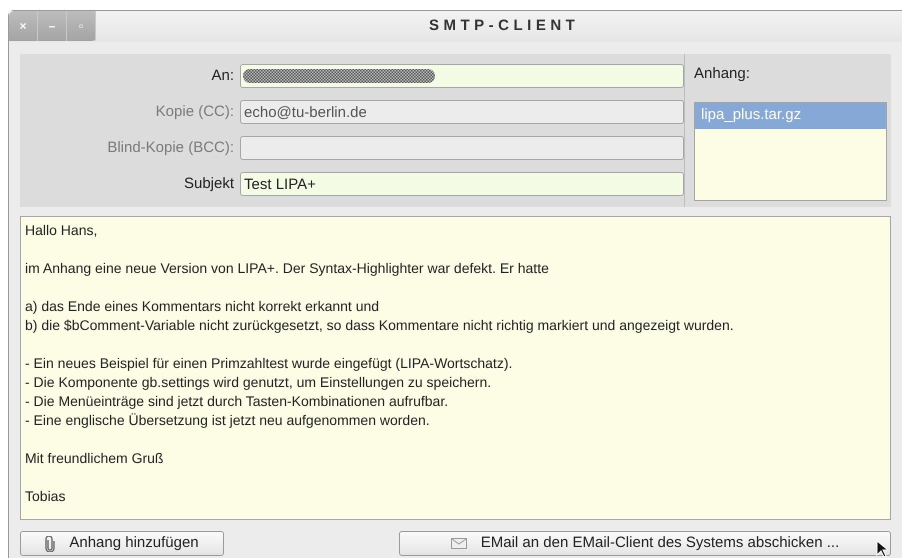 This screenshot has width=902, height=558. What do you see at coordinates (462, 184) in the screenshot?
I see `input-field: Test LIPA+` at bounding box center [462, 184].